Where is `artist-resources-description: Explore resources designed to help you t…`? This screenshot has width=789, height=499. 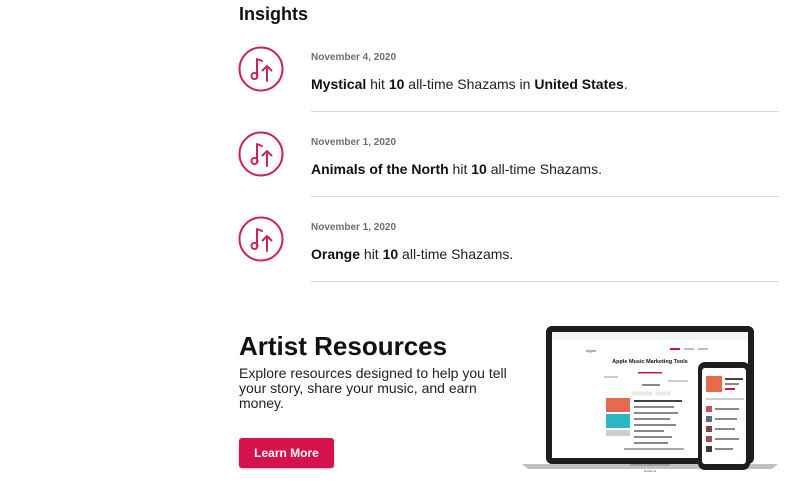
artist-resources-description: Explore resources designed to help you t… is located at coordinates (373, 388).